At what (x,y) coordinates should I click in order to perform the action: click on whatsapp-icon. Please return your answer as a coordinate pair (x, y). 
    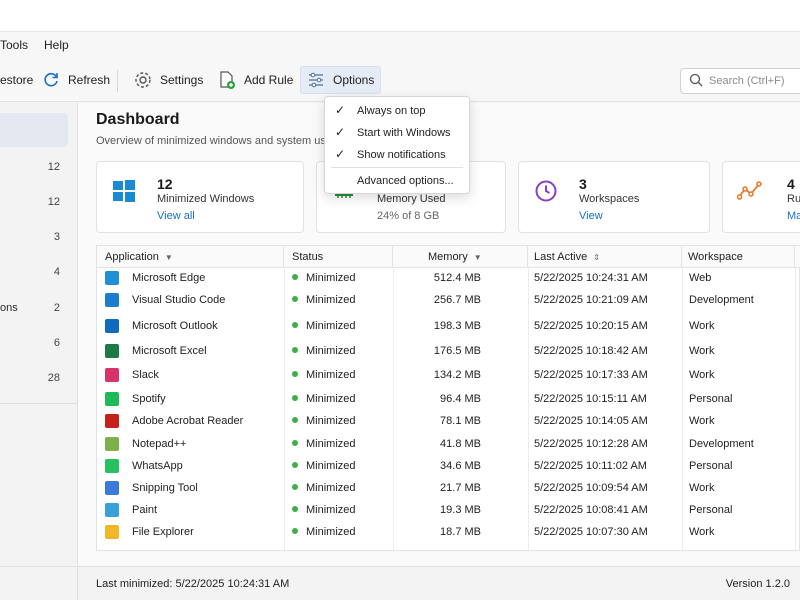
    Looking at the image, I should click on (112, 466).